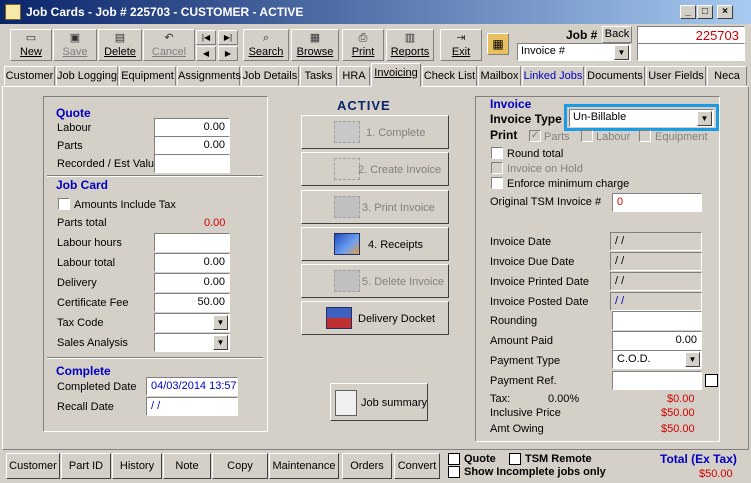  What do you see at coordinates (75, 45) in the screenshot?
I see `save-button: ▣ Save` at bounding box center [75, 45].